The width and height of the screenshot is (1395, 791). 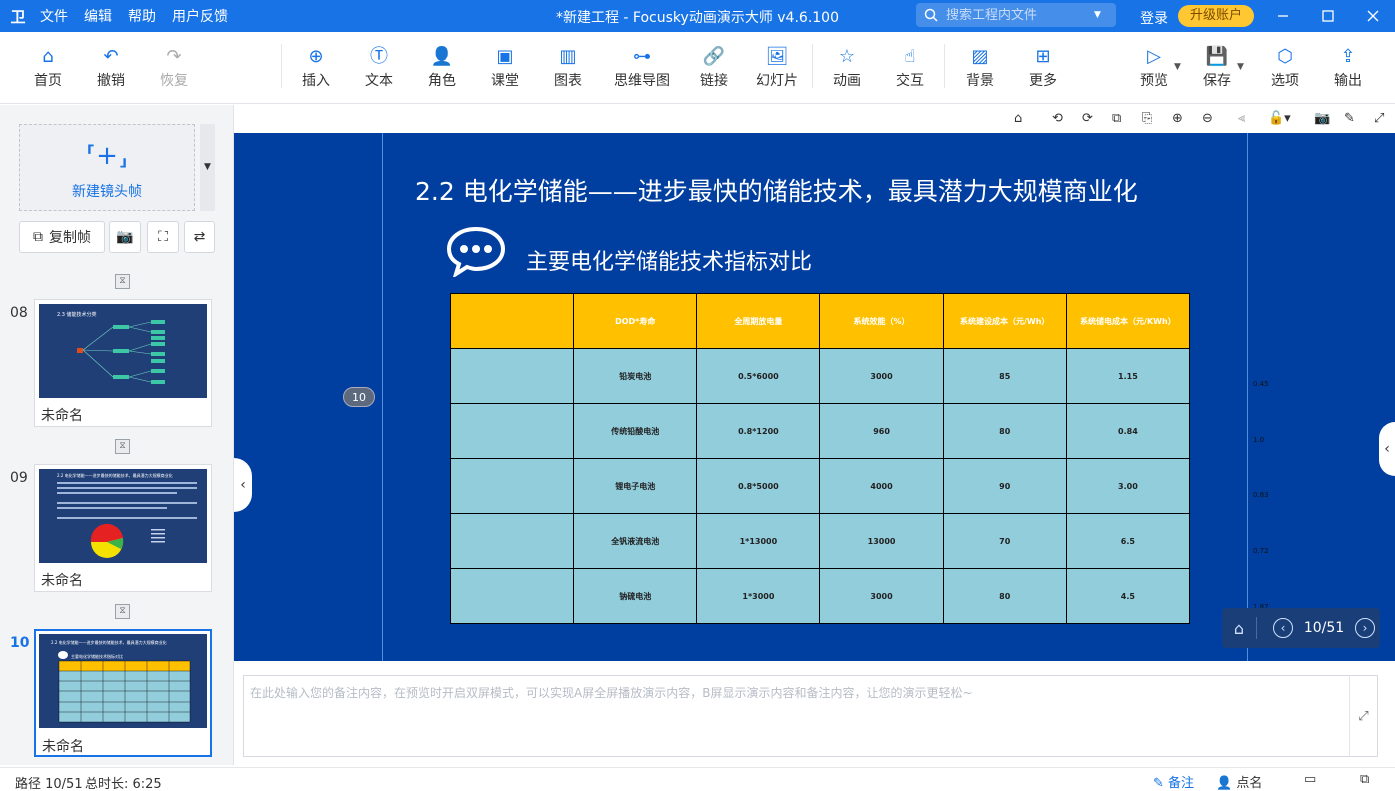 I want to click on new-frame-dropdown: ▼, so click(x=207, y=167).